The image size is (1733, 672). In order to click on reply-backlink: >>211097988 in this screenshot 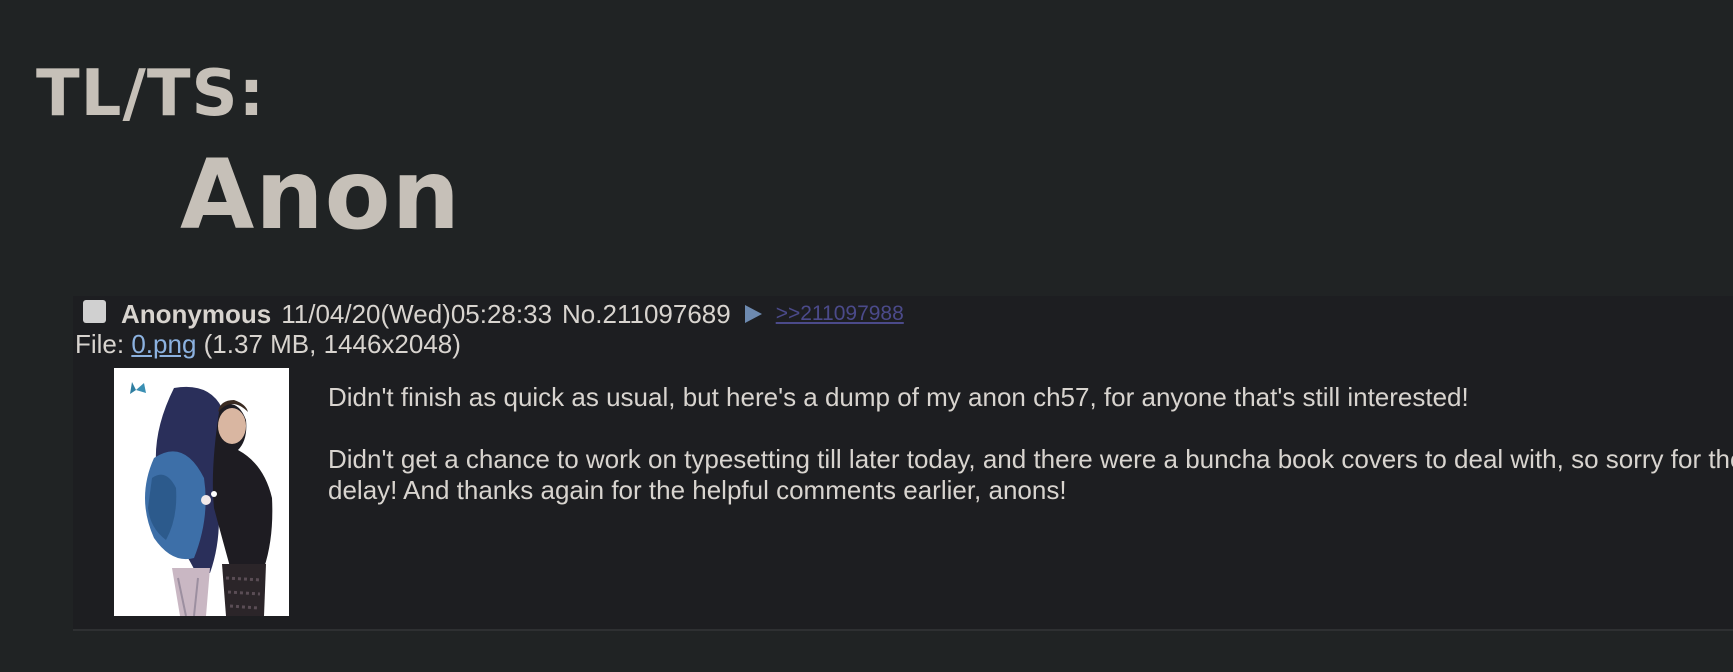, I will do `click(840, 314)`.